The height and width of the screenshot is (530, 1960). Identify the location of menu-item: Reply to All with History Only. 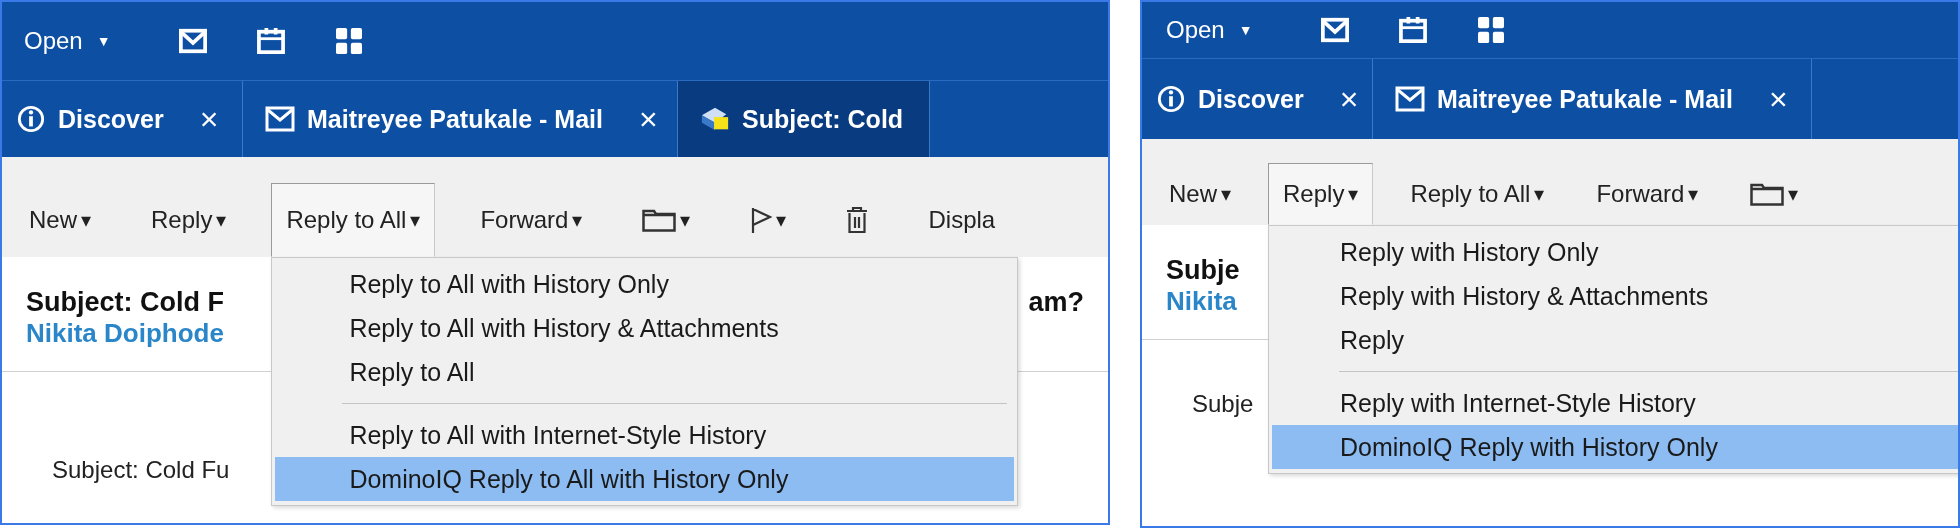
(645, 284).